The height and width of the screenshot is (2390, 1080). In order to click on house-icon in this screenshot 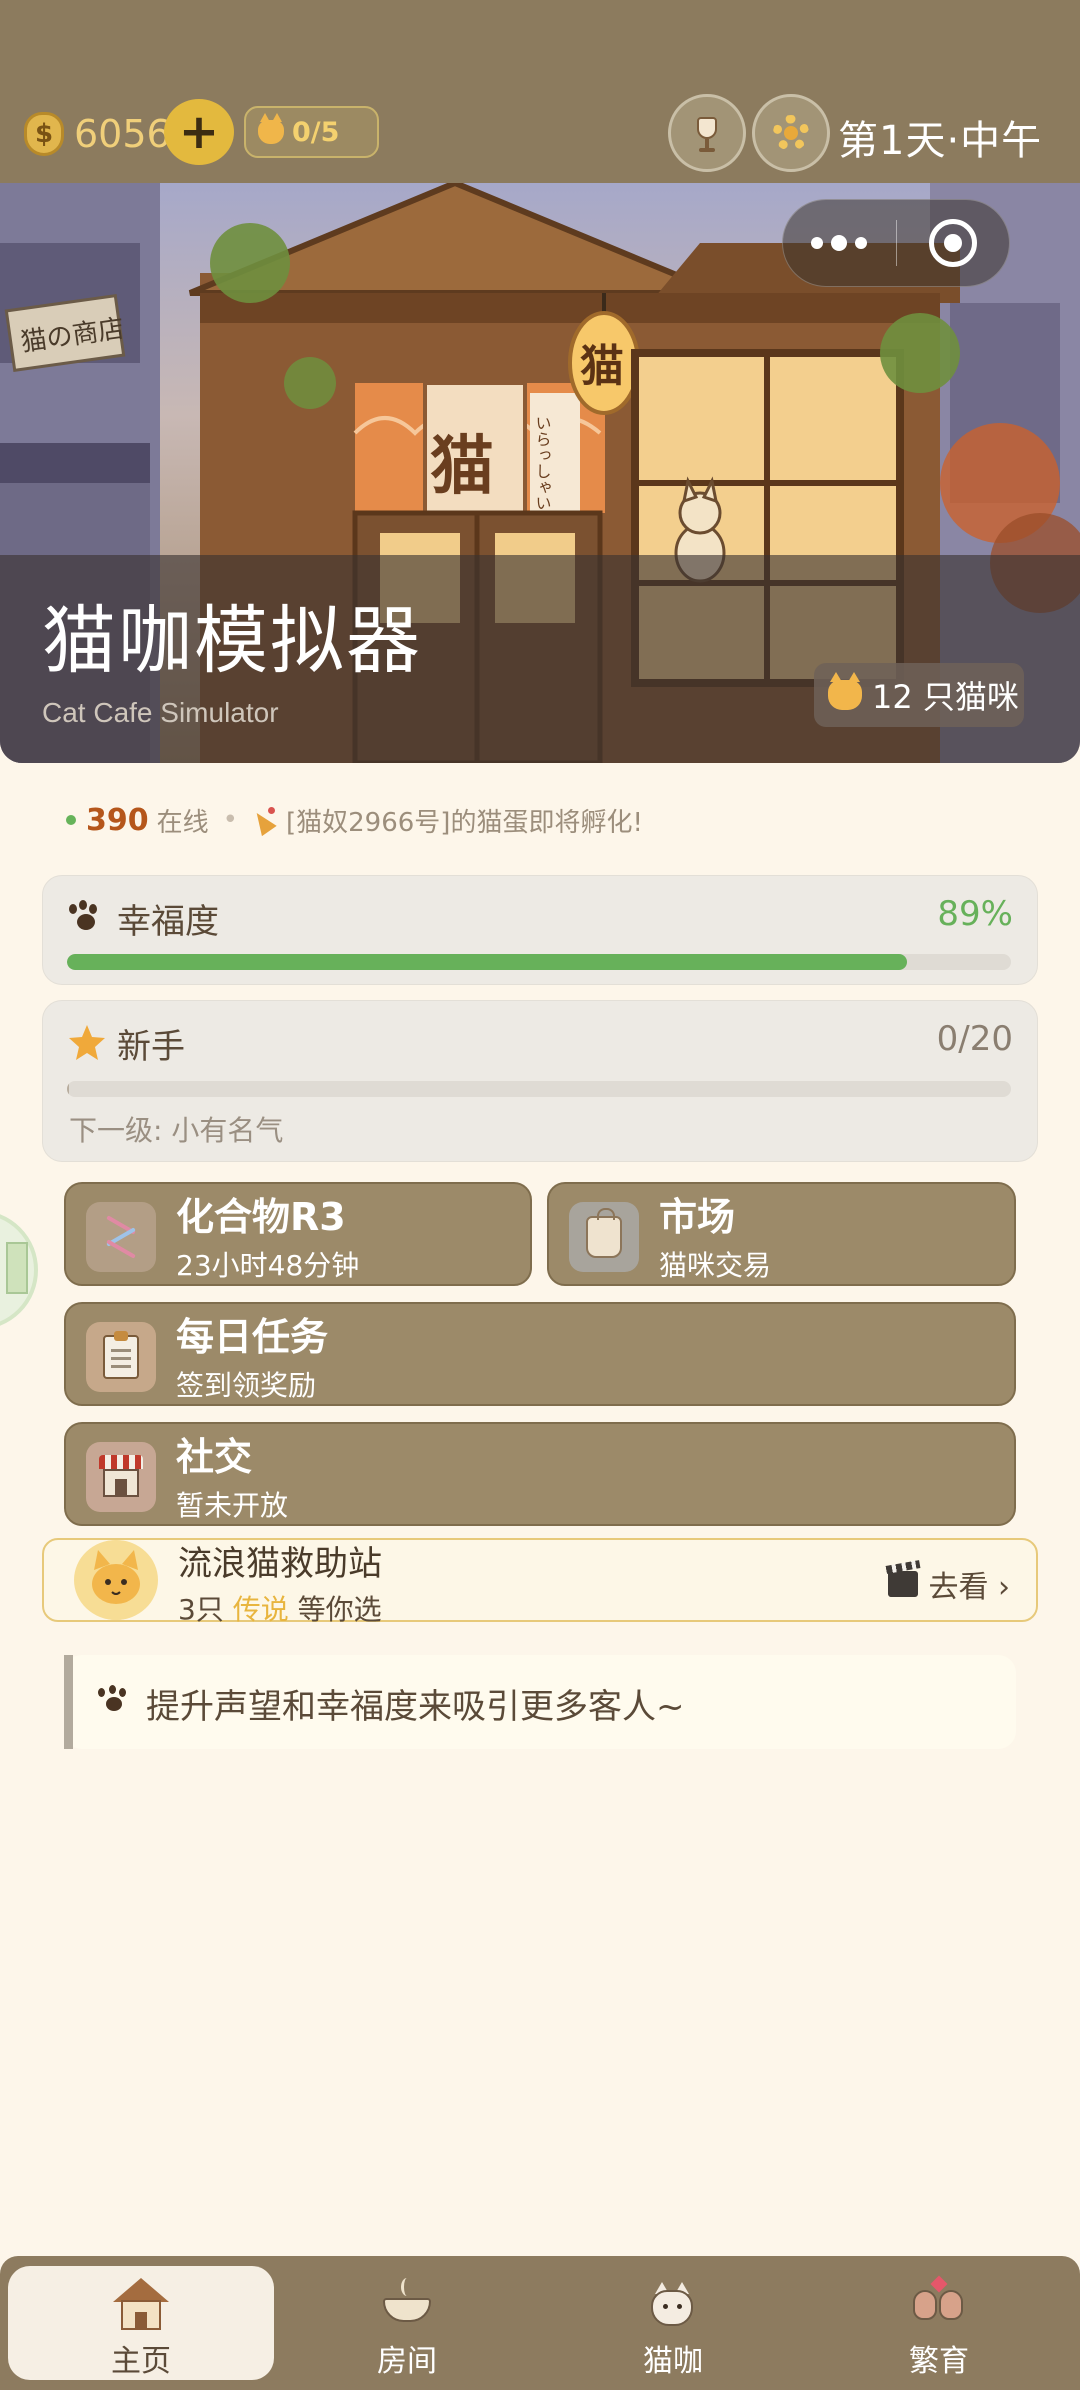, I will do `click(141, 2303)`.